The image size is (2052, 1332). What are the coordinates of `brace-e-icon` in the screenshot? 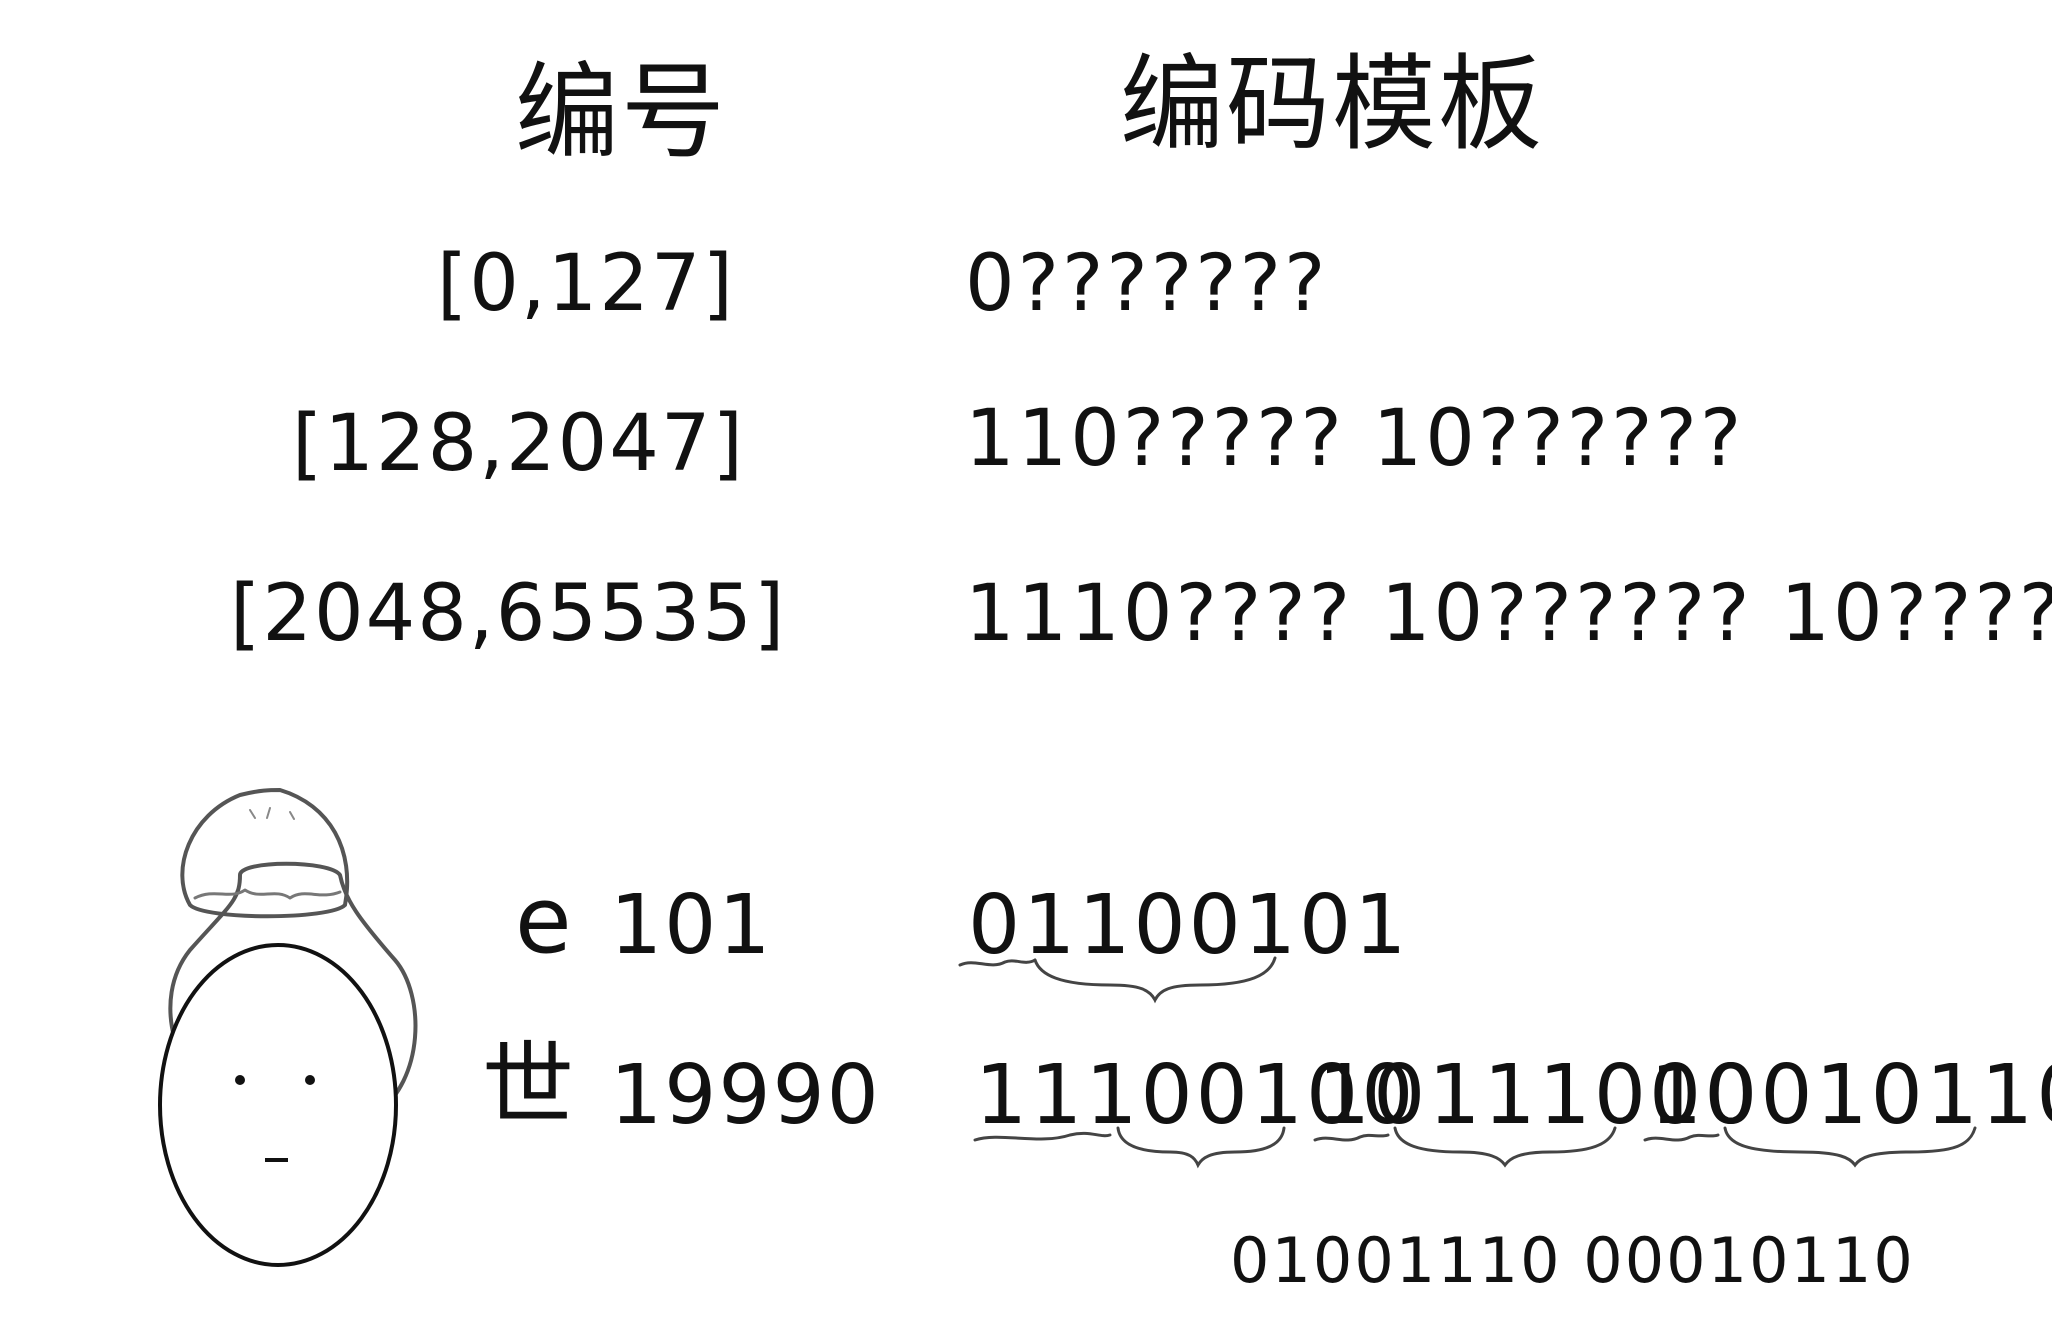 It's located at (1117, 980).